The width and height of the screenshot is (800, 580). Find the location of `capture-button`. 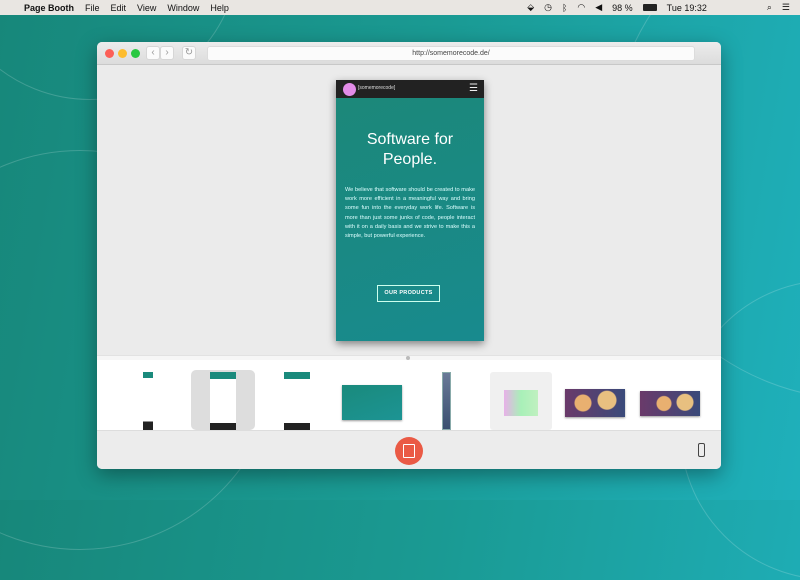

capture-button is located at coordinates (409, 451).